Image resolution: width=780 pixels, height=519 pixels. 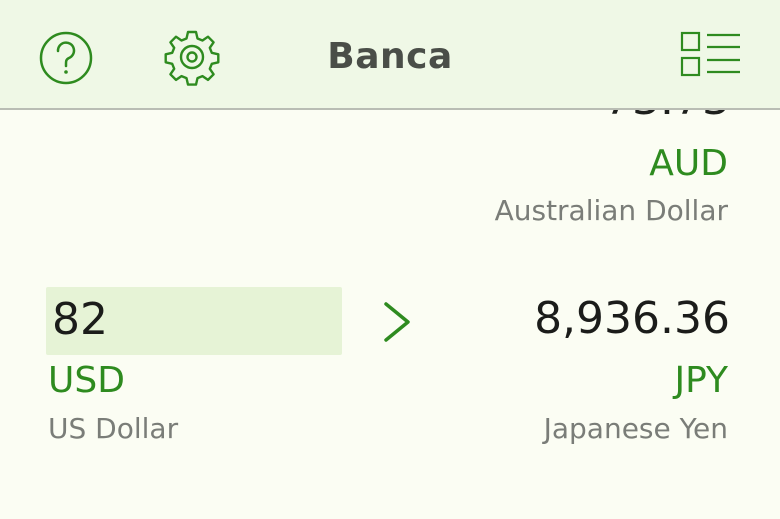 I want to click on converted-amount: 8,936.36, so click(x=632, y=318).